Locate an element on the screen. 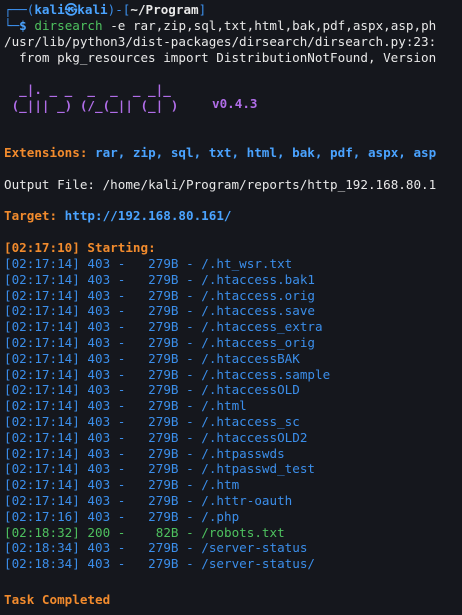 This screenshot has height=615, width=462. result-path: /.httr-oauth is located at coordinates (247, 500).